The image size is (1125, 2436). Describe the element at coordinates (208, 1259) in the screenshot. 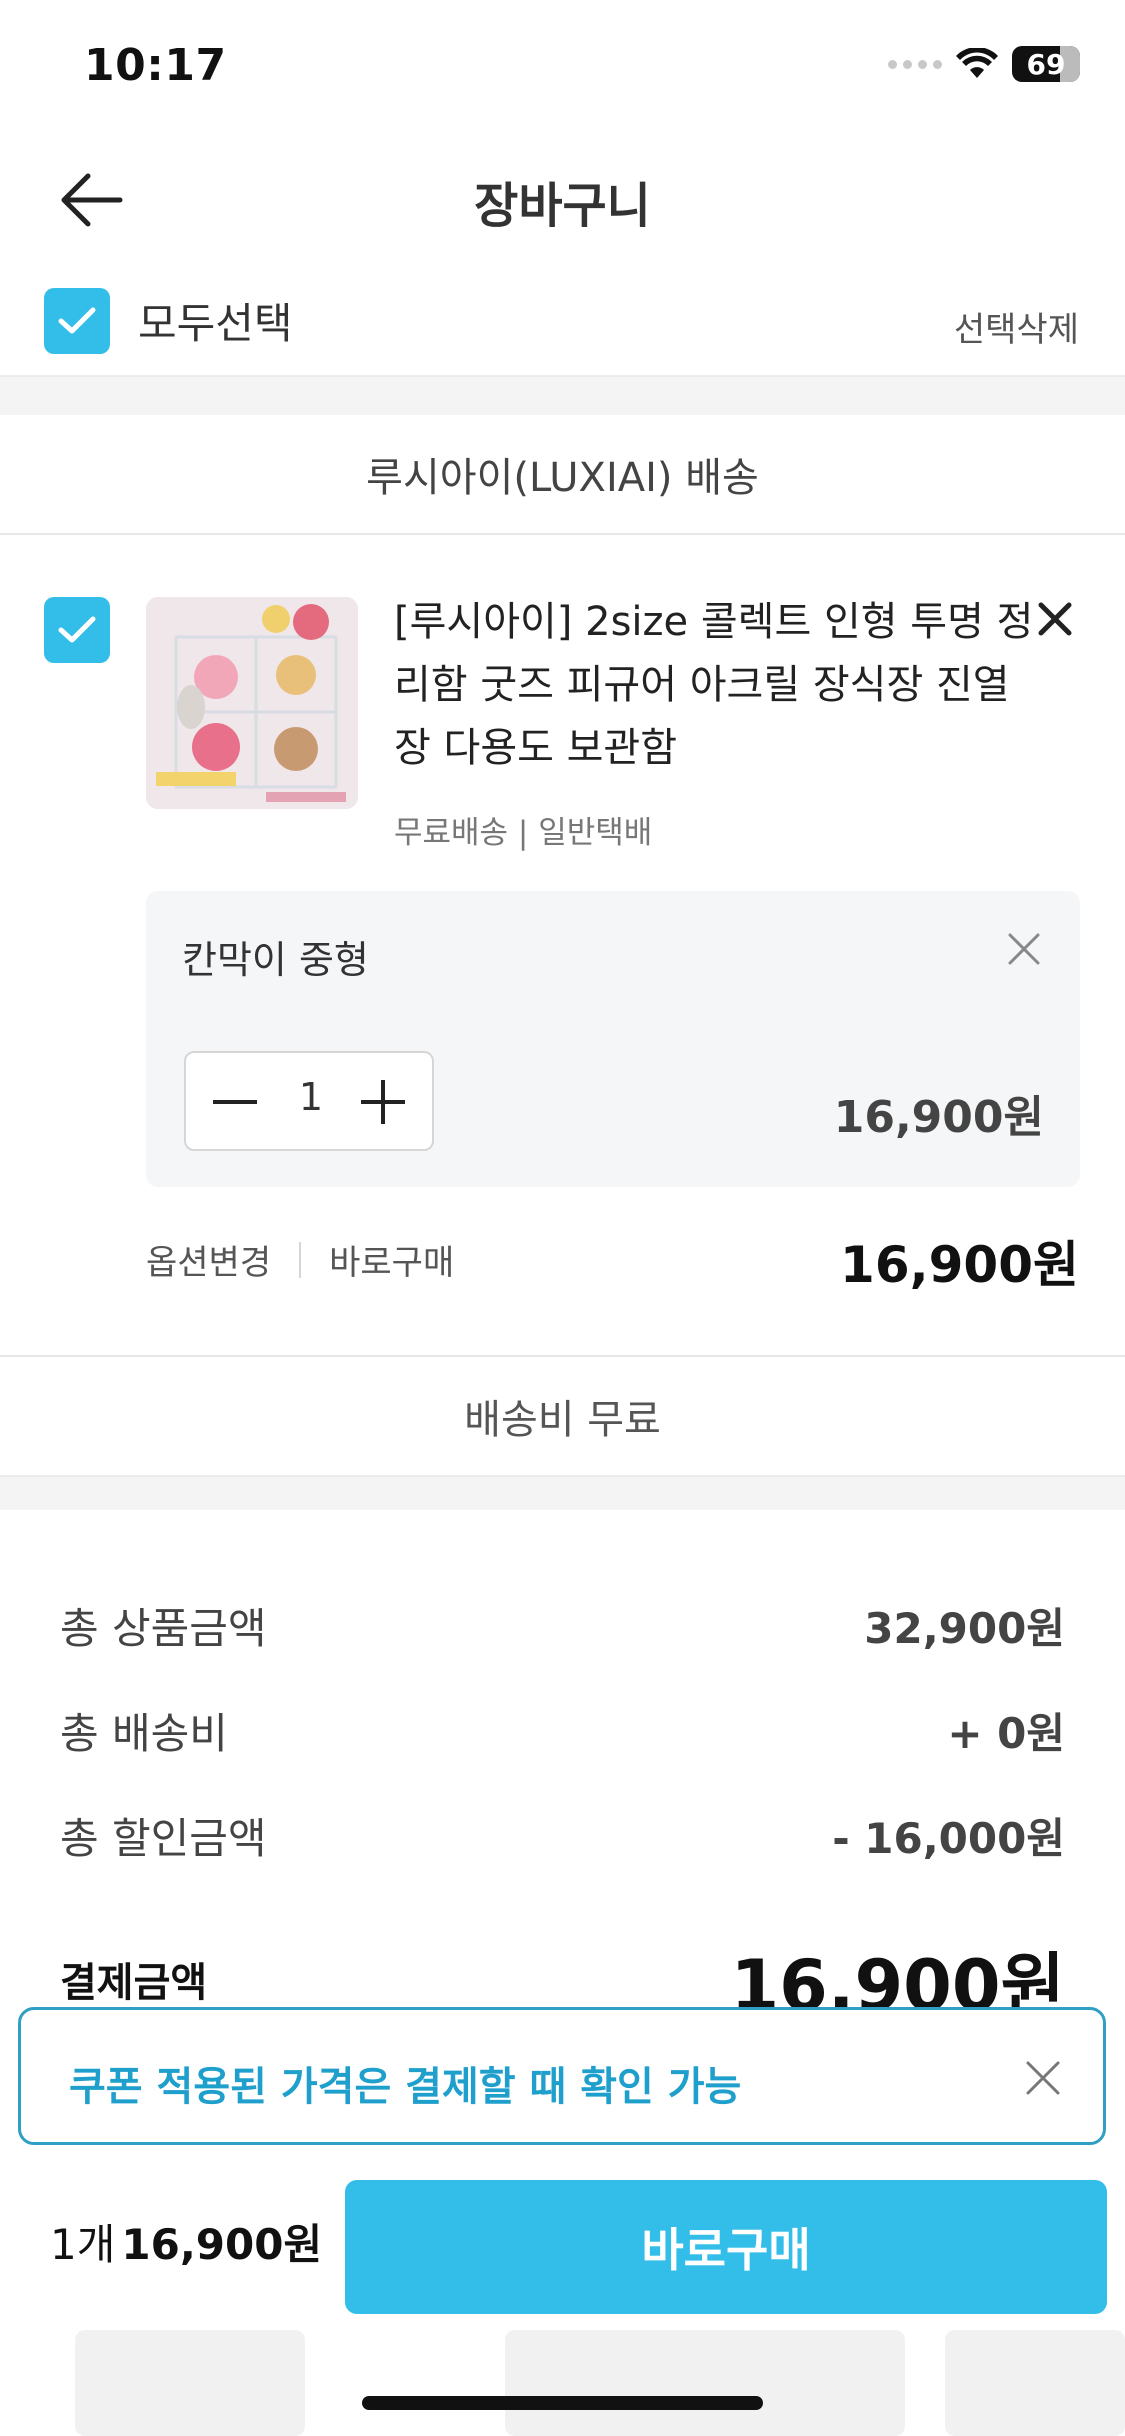

I see `change-option-button: 옵션변경` at that location.